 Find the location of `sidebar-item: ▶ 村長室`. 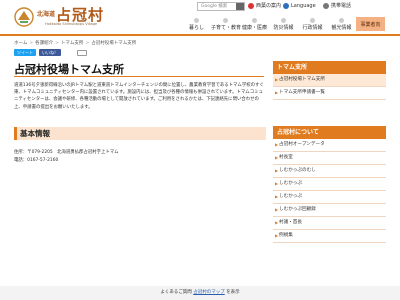

sidebar-item: ▶ 村長室 is located at coordinates (329, 158).